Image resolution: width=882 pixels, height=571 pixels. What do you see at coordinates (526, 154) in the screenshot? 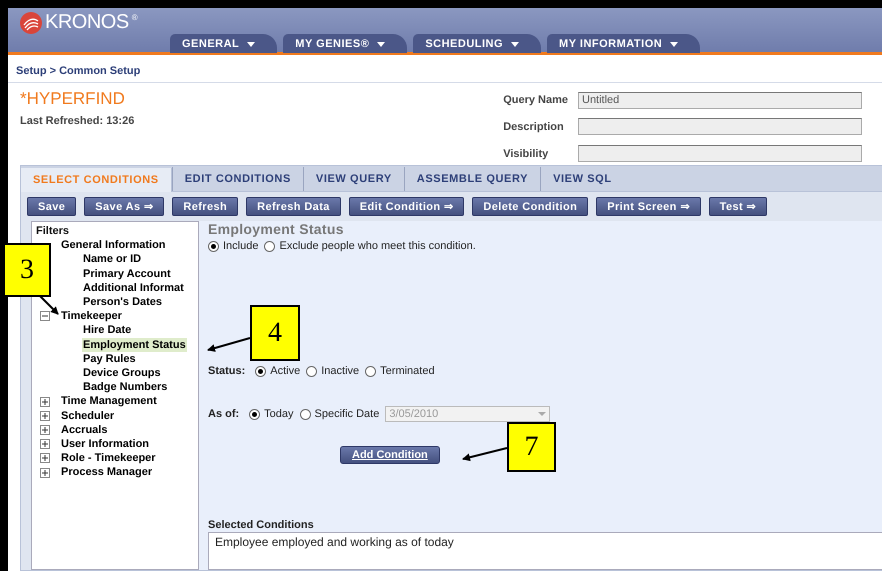
I see `field-label: Visibility` at bounding box center [526, 154].